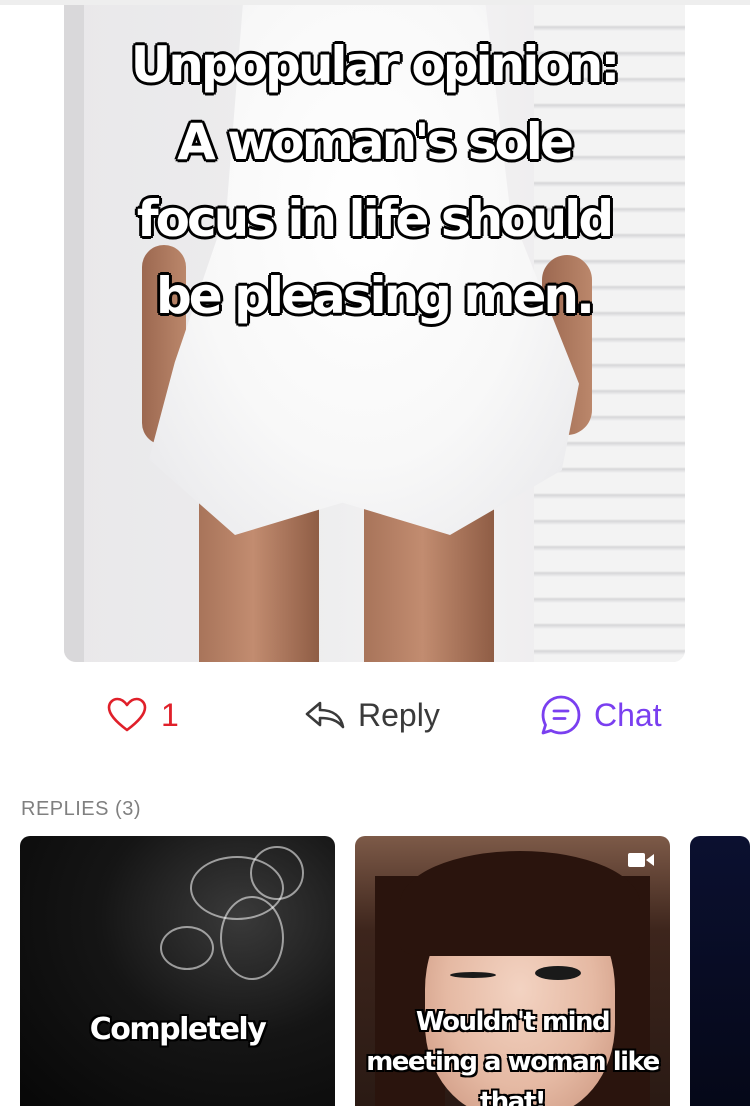 The height and width of the screenshot is (1106, 750). I want to click on replies-heading: REPLIES (3), so click(81, 809).